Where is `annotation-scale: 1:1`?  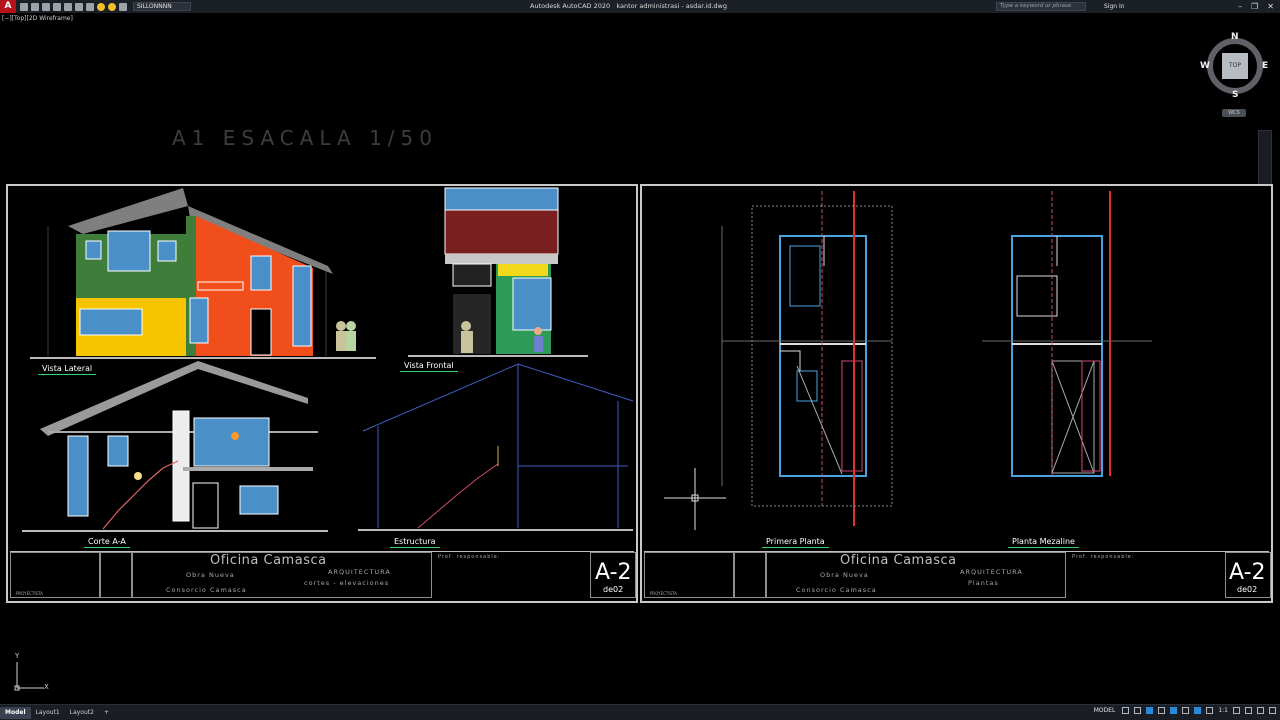
annotation-scale: 1:1 is located at coordinates (1223, 710).